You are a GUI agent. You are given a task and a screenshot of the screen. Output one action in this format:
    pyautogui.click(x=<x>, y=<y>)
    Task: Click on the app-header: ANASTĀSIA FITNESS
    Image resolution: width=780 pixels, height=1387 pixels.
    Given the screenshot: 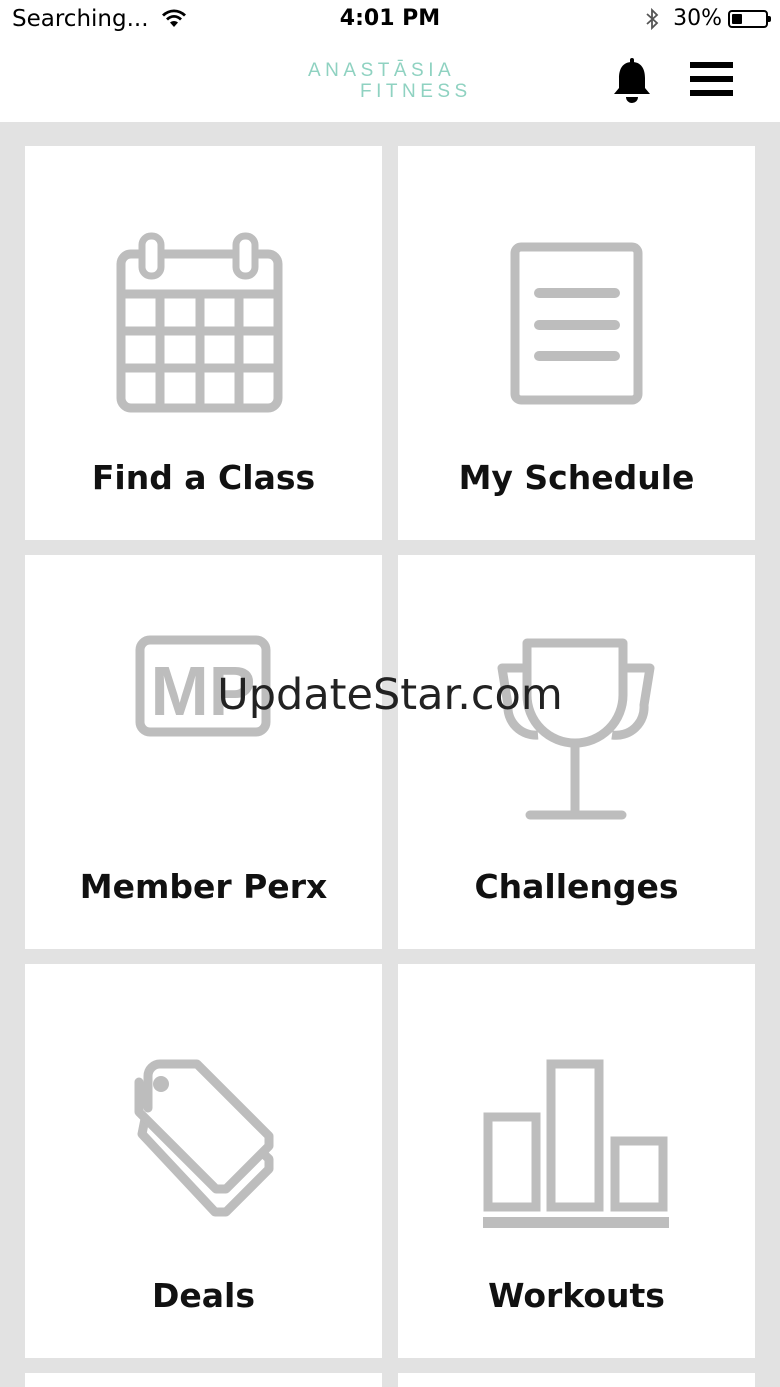 What is the action you would take?
    pyautogui.click(x=390, y=81)
    